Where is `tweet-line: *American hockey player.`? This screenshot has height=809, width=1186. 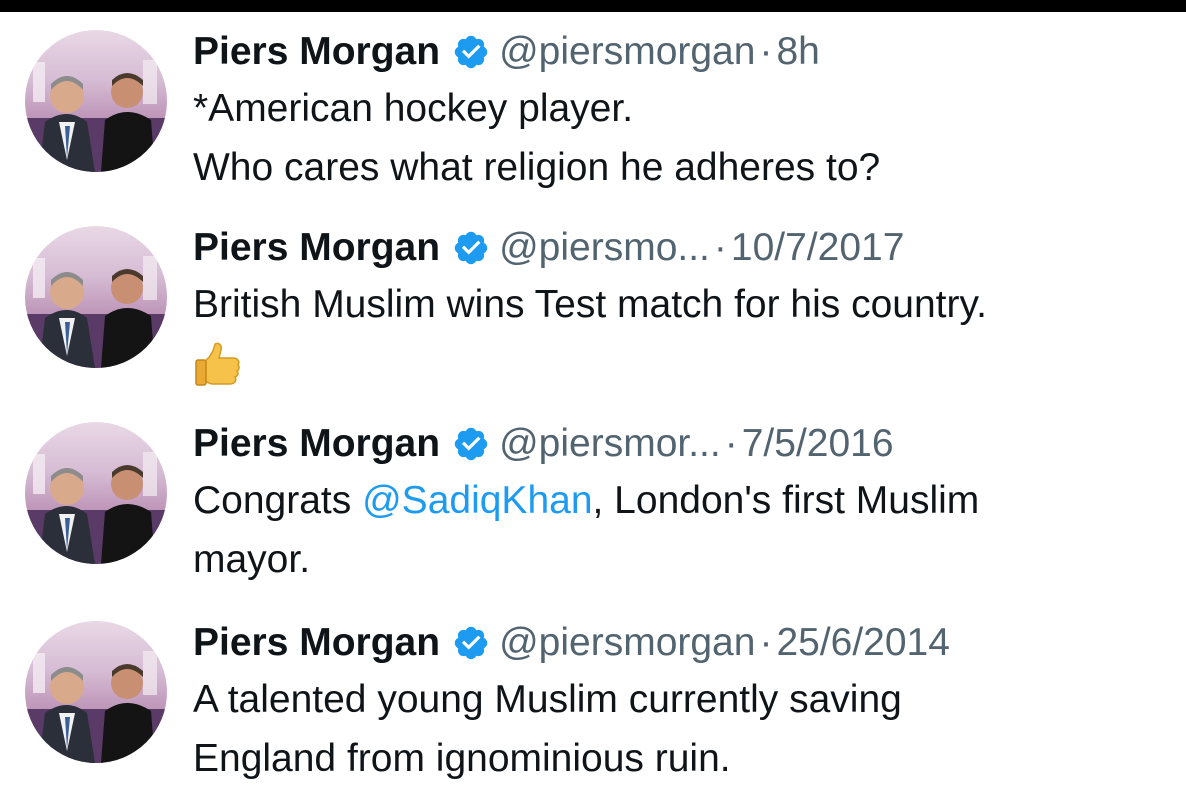 tweet-line: *American hockey player. is located at coordinates (413, 108).